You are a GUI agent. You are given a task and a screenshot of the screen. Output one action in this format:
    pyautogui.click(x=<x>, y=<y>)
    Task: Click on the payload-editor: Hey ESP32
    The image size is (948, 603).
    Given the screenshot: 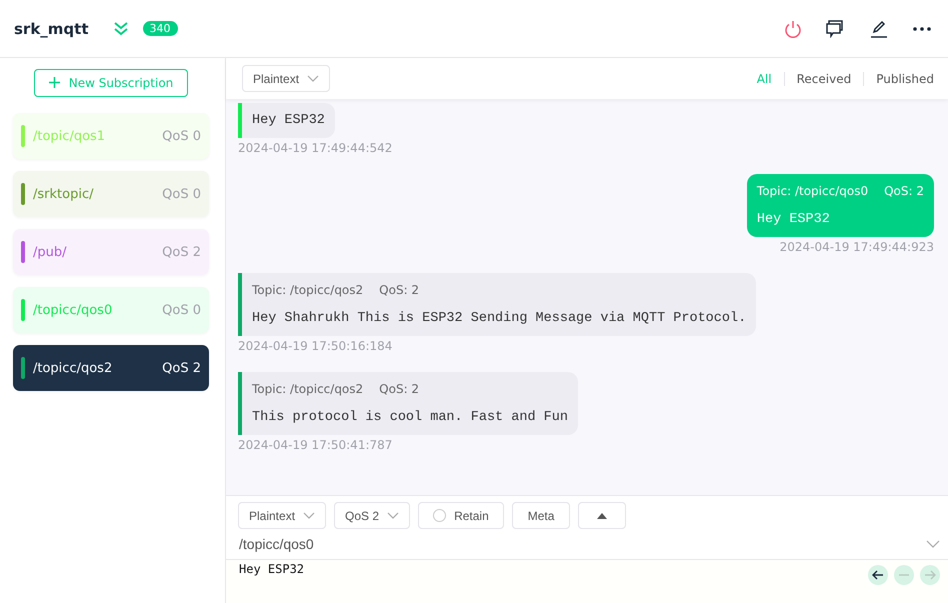 What is the action you would take?
    pyautogui.click(x=271, y=569)
    